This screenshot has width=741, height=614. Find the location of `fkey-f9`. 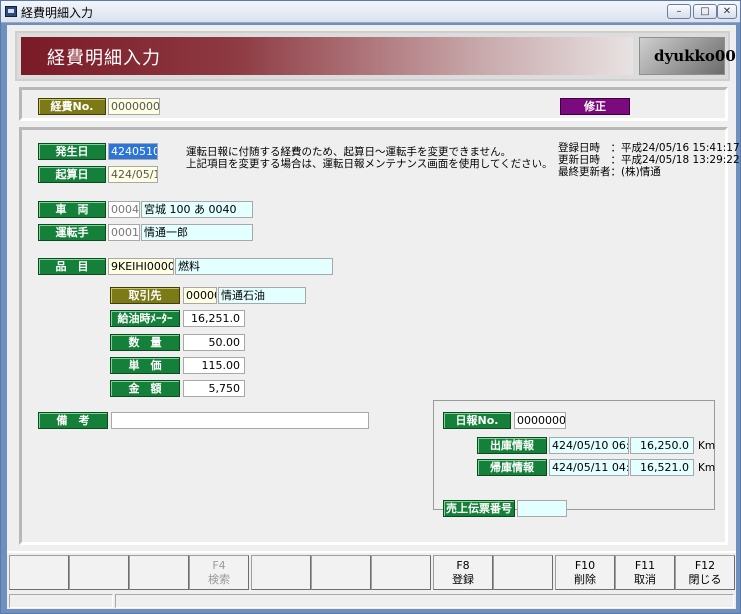

fkey-f9 is located at coordinates (523, 572).